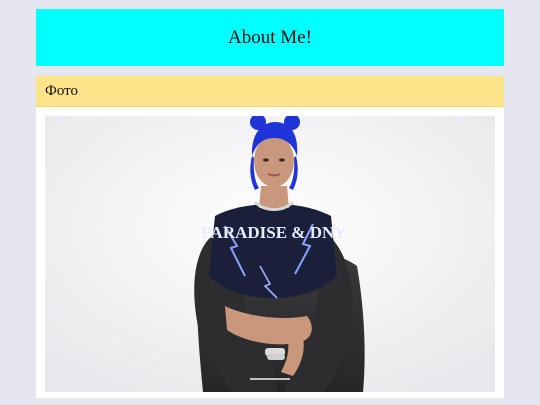 The width and height of the screenshot is (540, 405). Describe the element at coordinates (270, 91) in the screenshot. I see `section-heading: Фото` at that location.